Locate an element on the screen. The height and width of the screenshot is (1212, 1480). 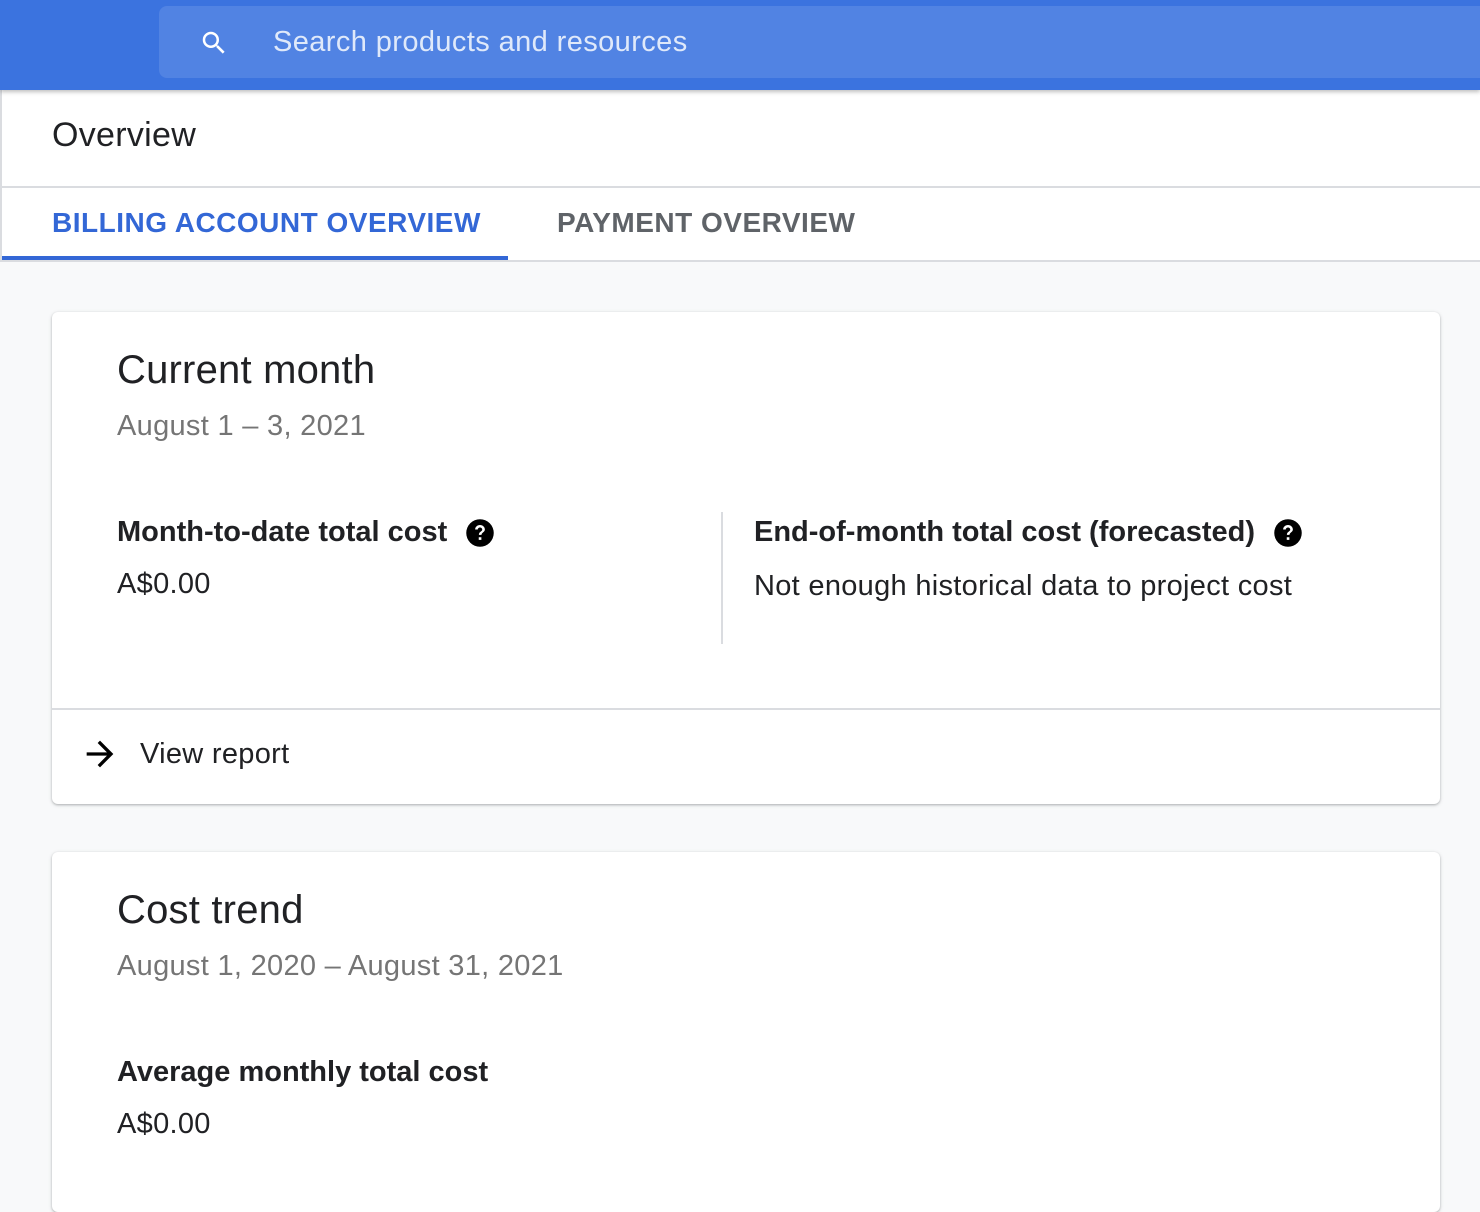
divider is located at coordinates (746, 709).